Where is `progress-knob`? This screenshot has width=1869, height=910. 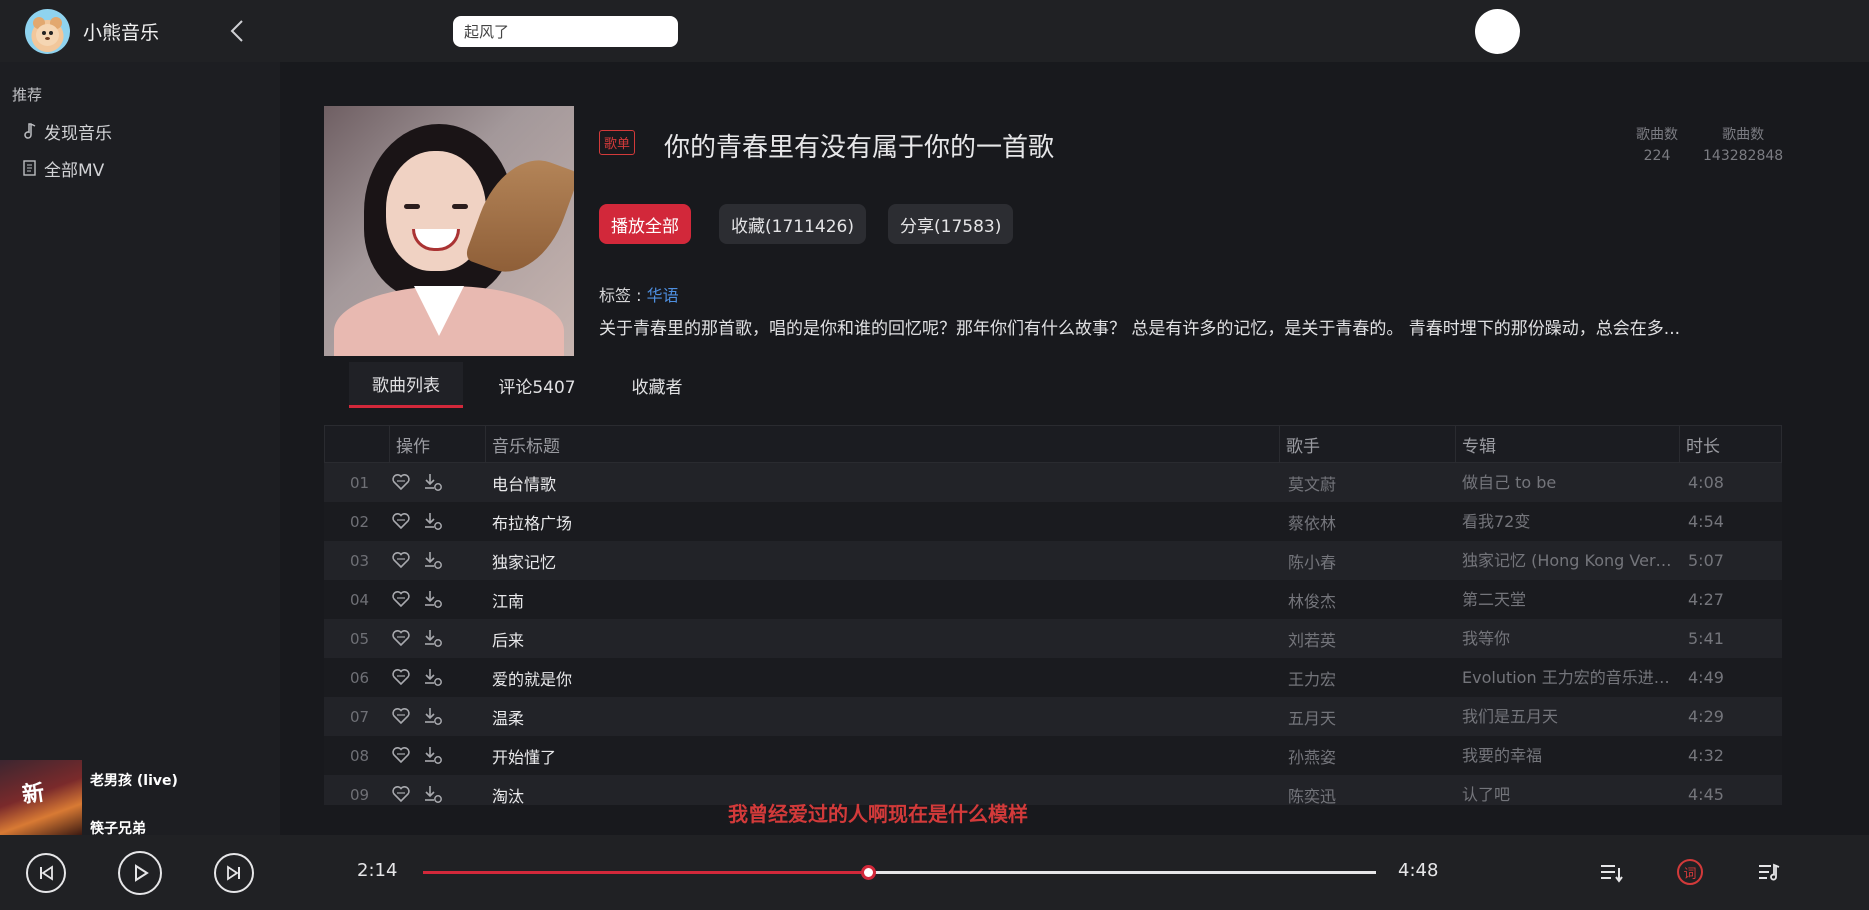 progress-knob is located at coordinates (868, 872).